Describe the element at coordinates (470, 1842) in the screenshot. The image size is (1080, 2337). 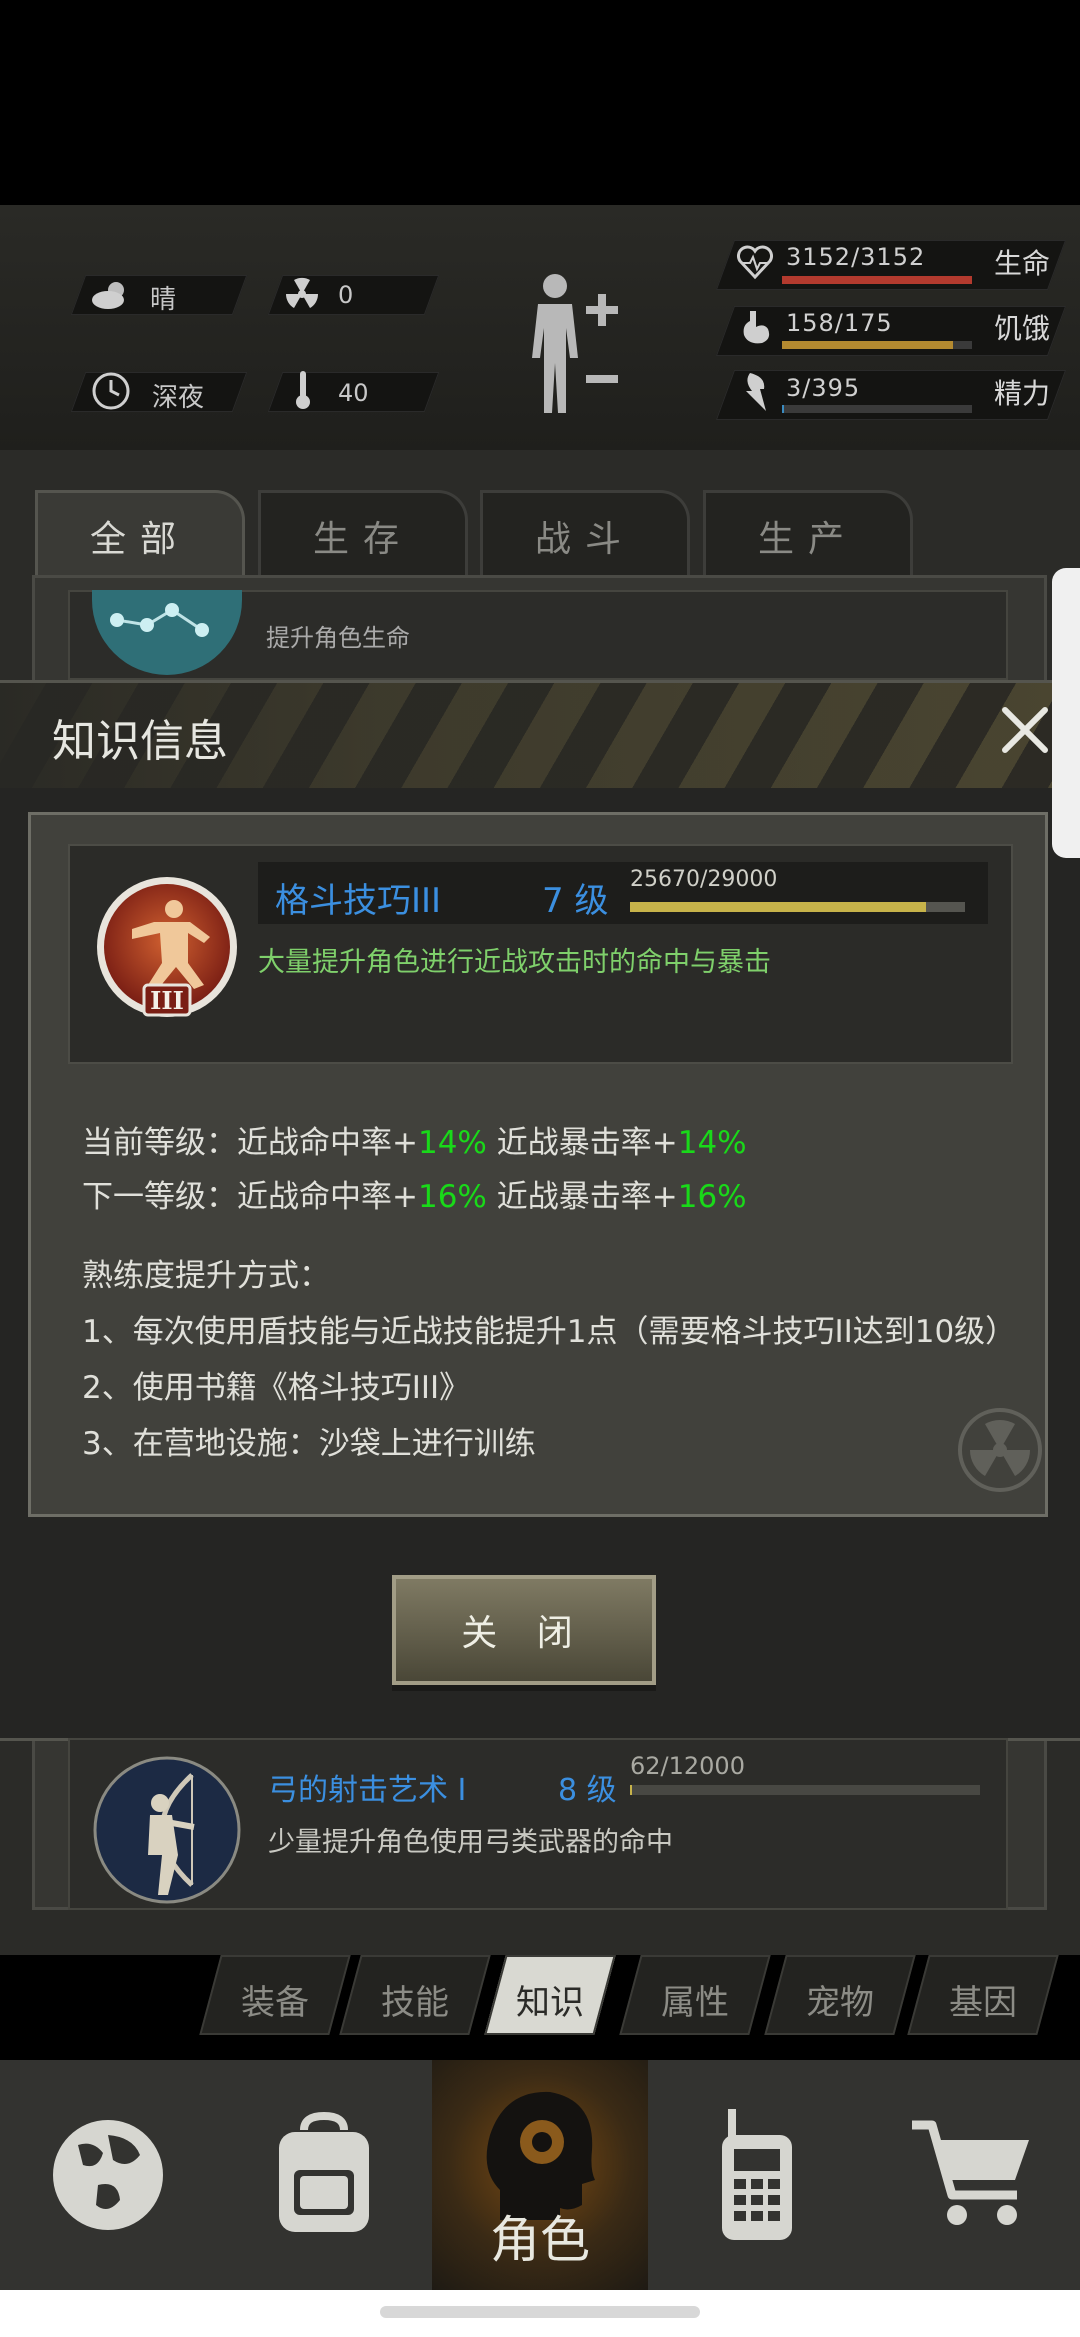
I see `list-item-desc: 少量提升角色使用弓类武器的命中` at that location.